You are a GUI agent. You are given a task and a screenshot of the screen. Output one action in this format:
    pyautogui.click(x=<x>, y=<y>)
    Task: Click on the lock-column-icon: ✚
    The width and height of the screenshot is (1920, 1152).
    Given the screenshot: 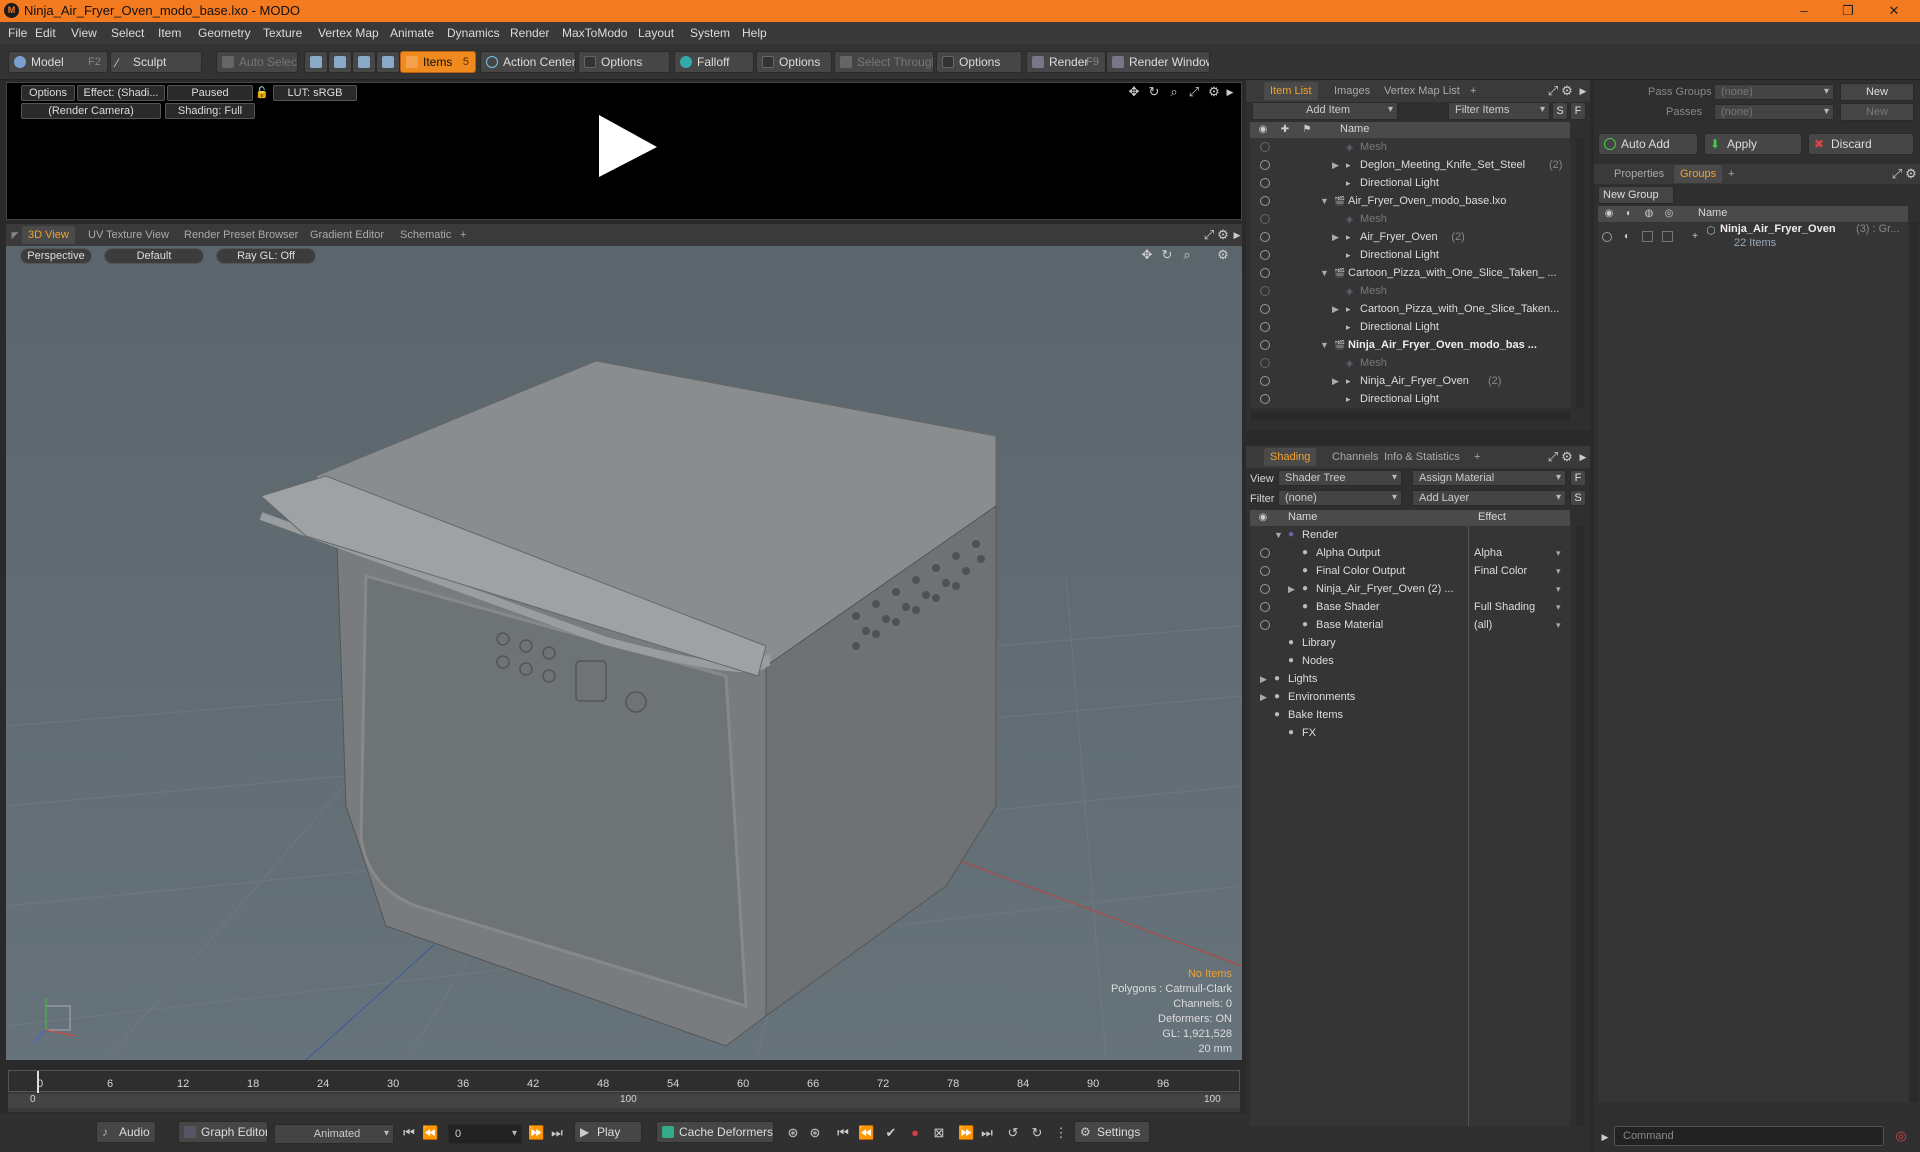 What is the action you would take?
    pyautogui.click(x=1285, y=130)
    